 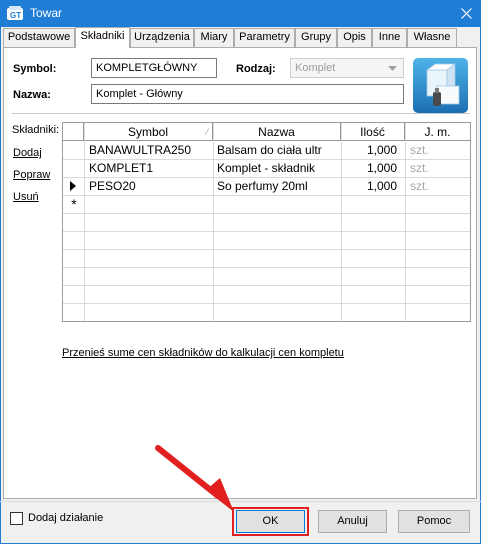 I want to click on symbol-label: Symbol:, so click(x=35, y=69).